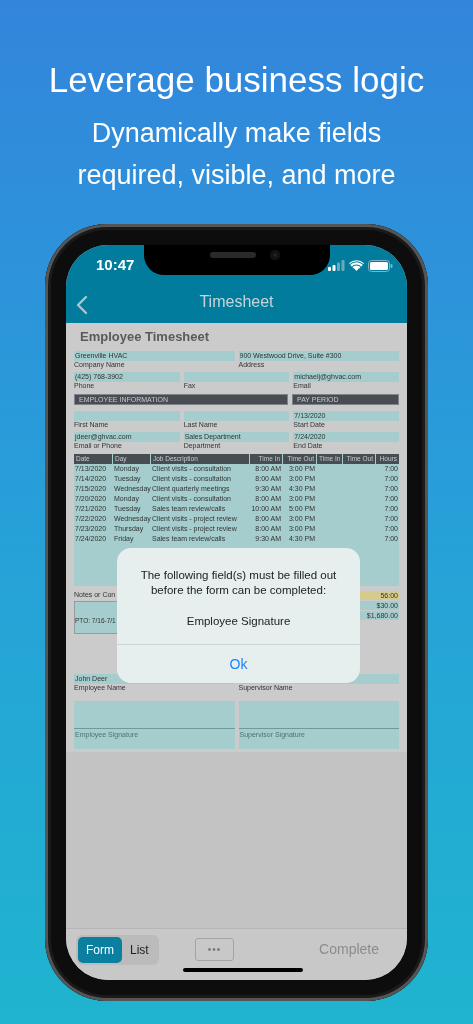 The width and height of the screenshot is (473, 1024). I want to click on status-time: 10:47, so click(115, 265).